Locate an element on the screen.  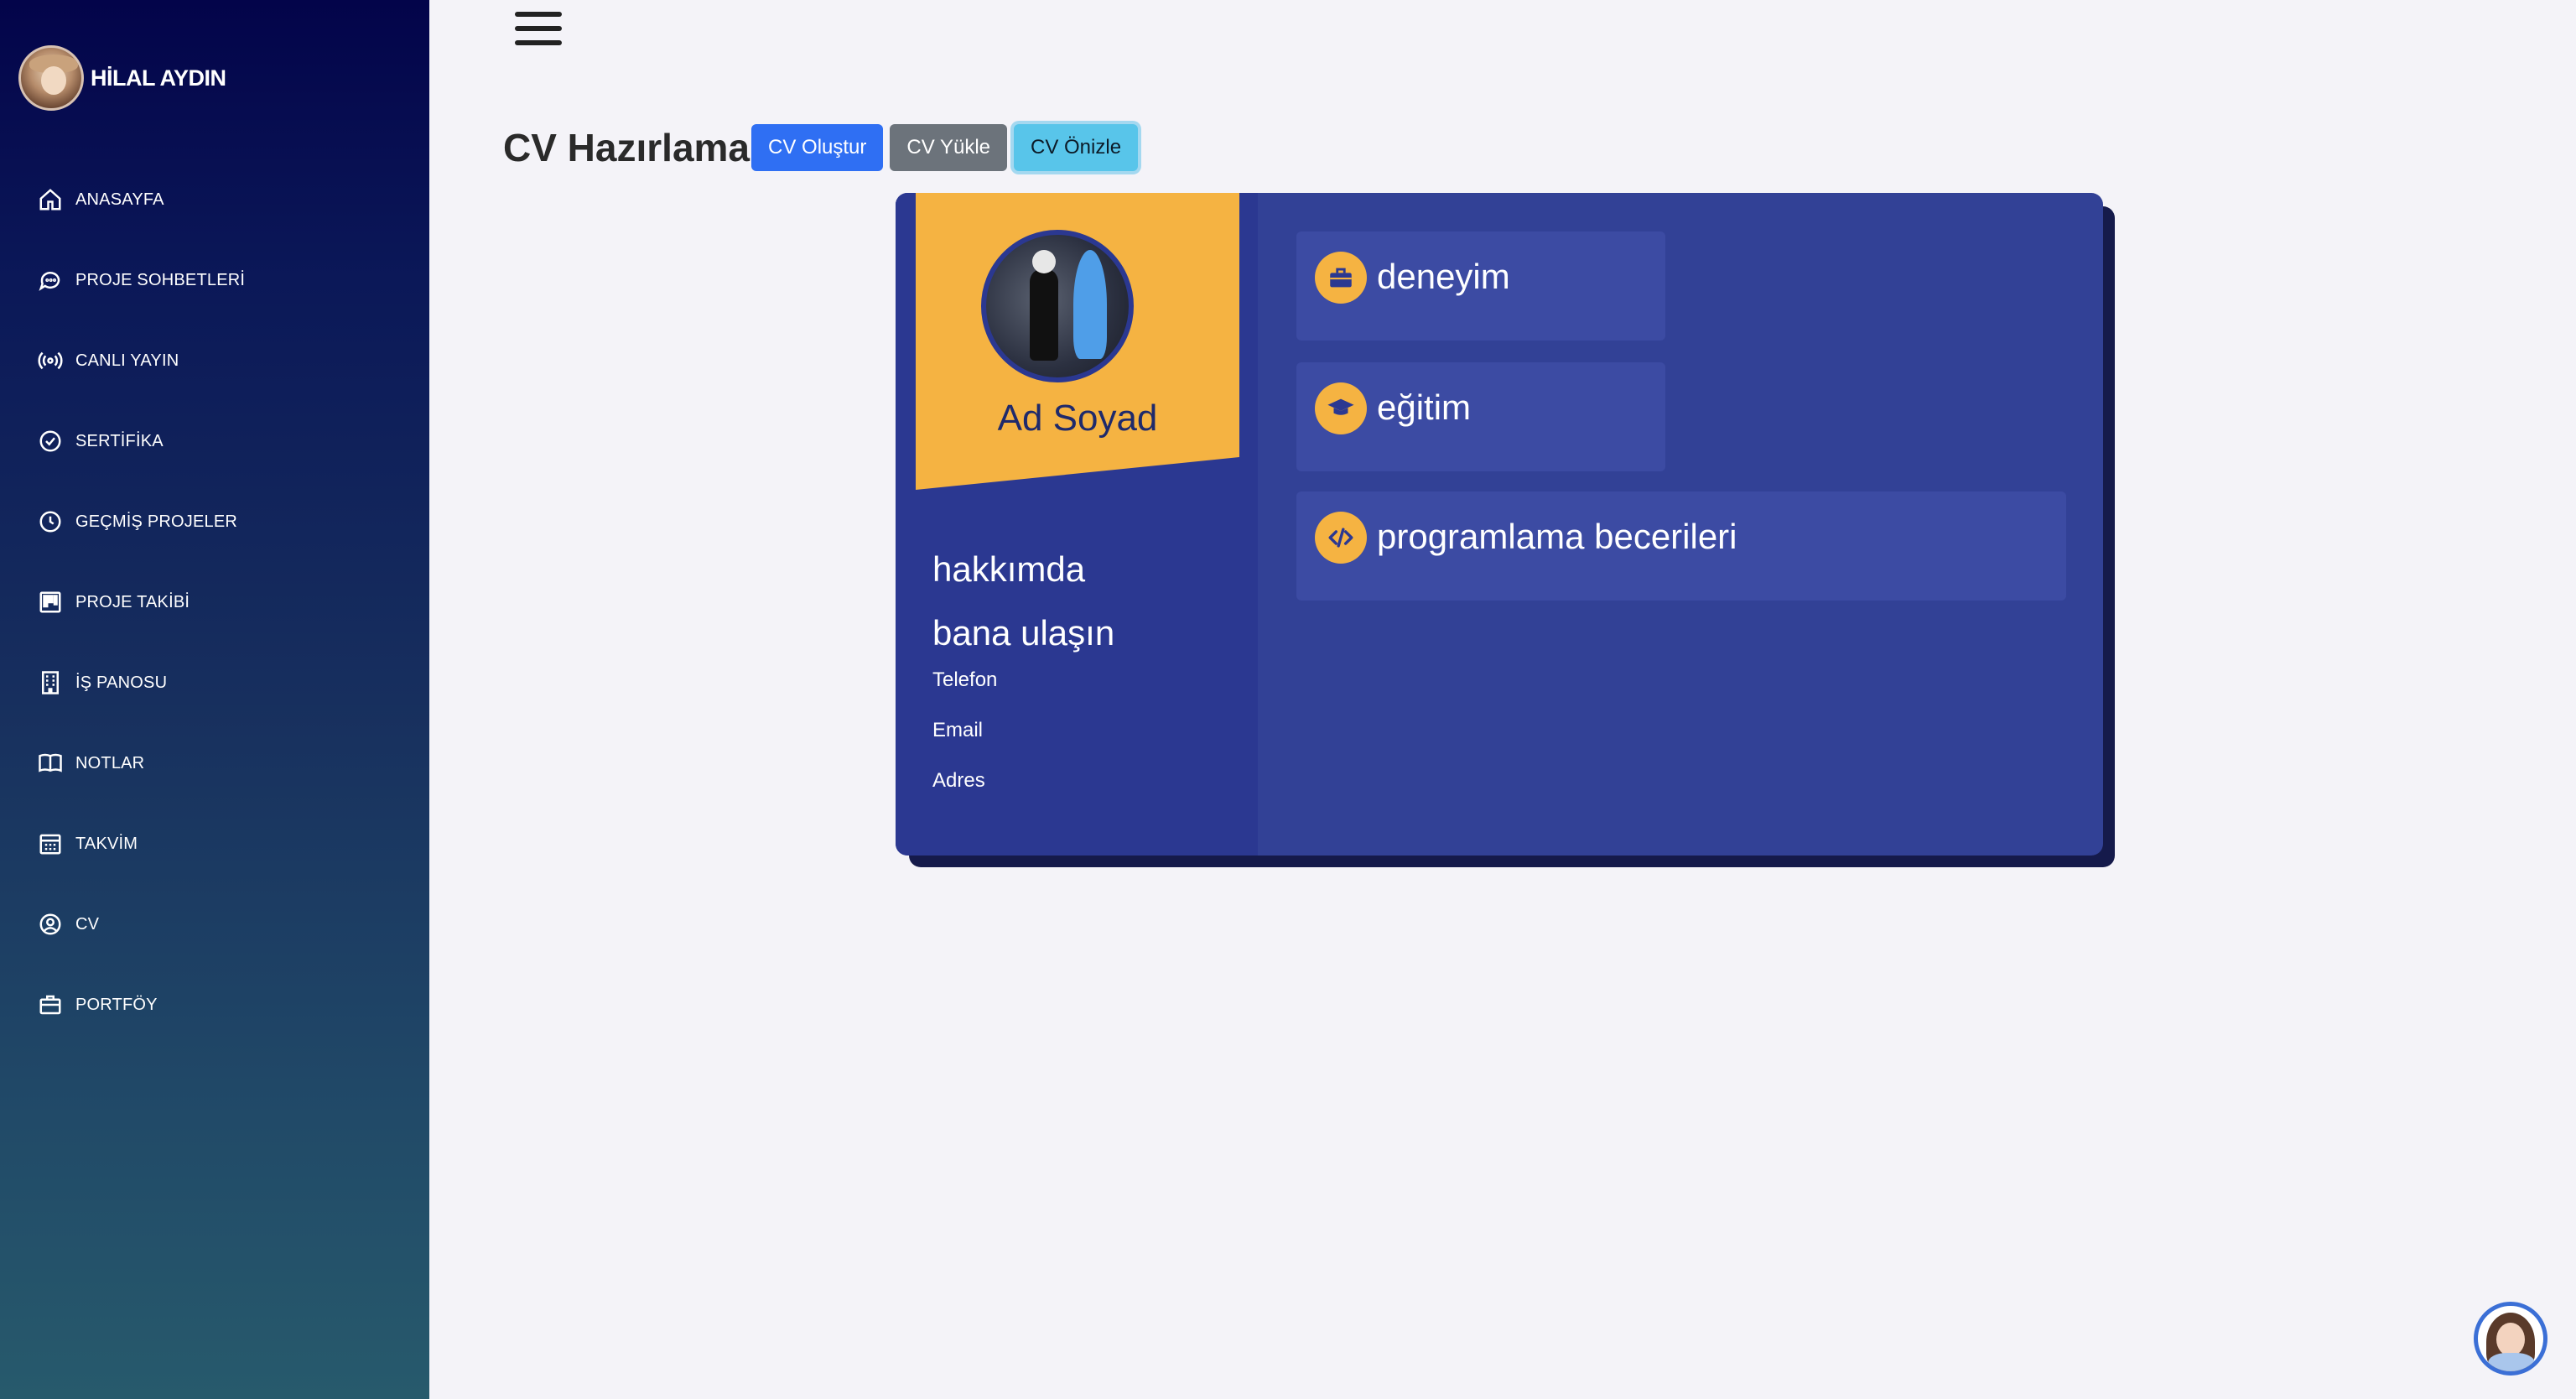
sidebar-item-sertifika: SERTİFİKA is located at coordinates (141, 441).